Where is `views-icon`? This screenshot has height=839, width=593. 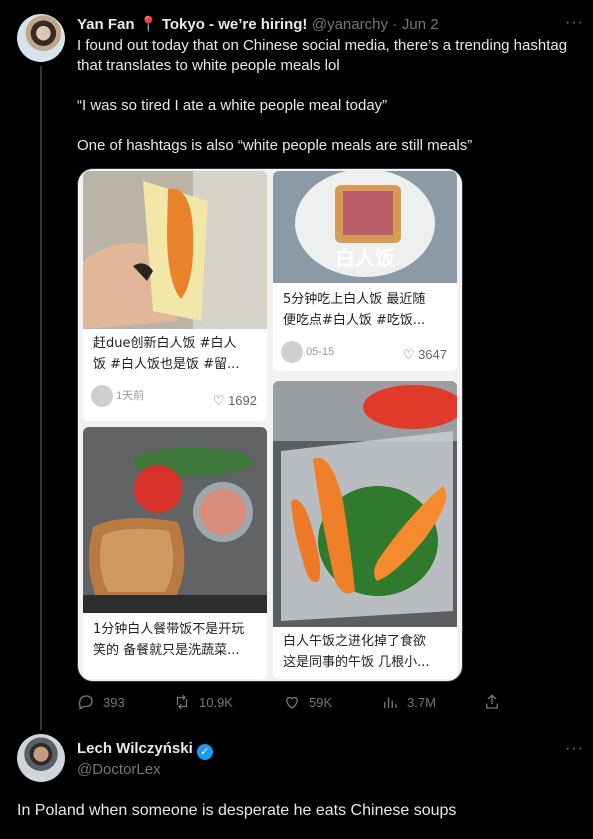
views-icon is located at coordinates (390, 702).